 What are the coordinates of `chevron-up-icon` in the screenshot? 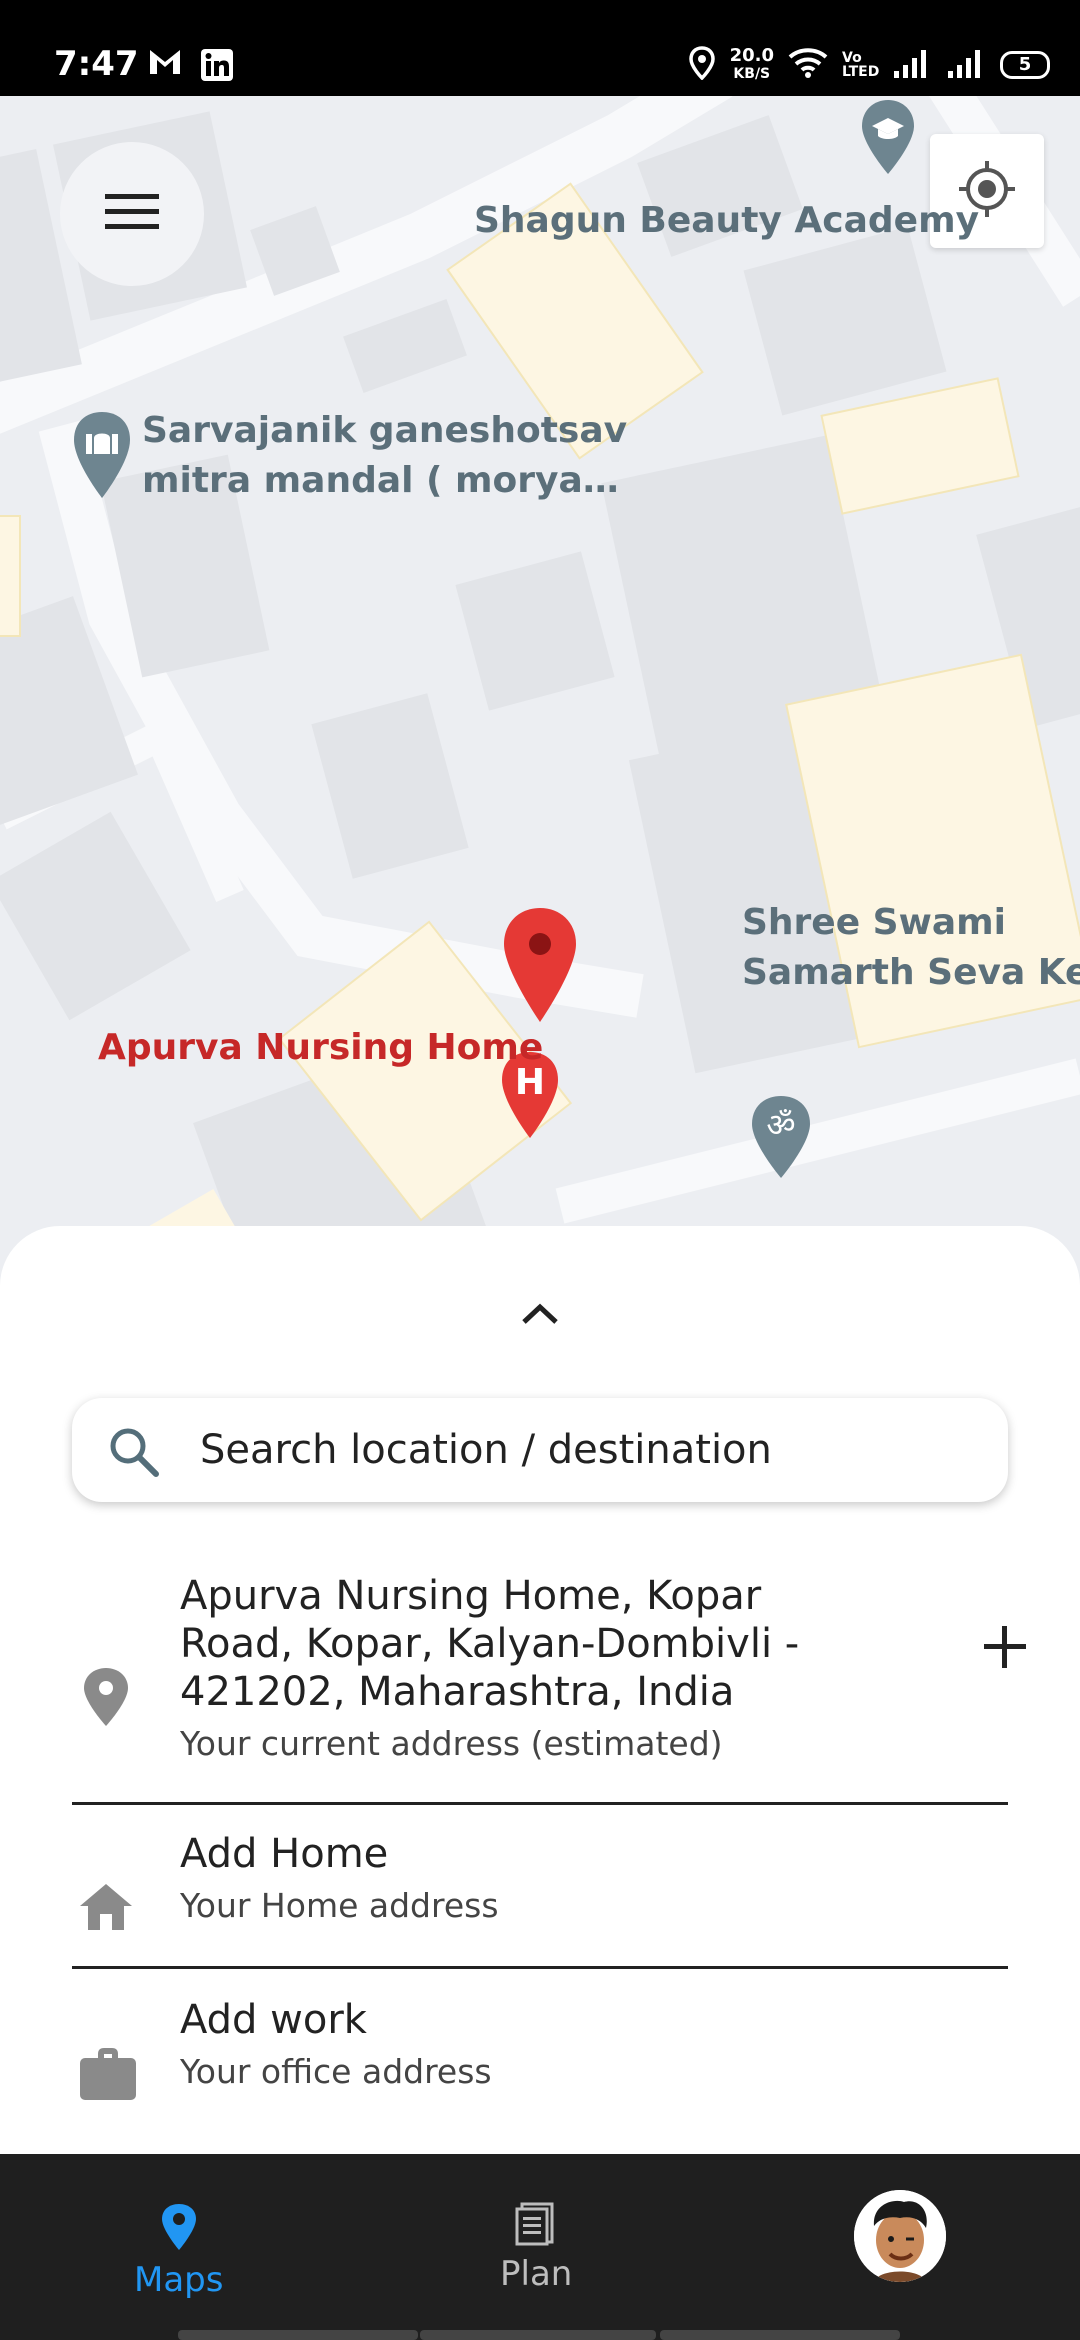 It's located at (540, 1316).